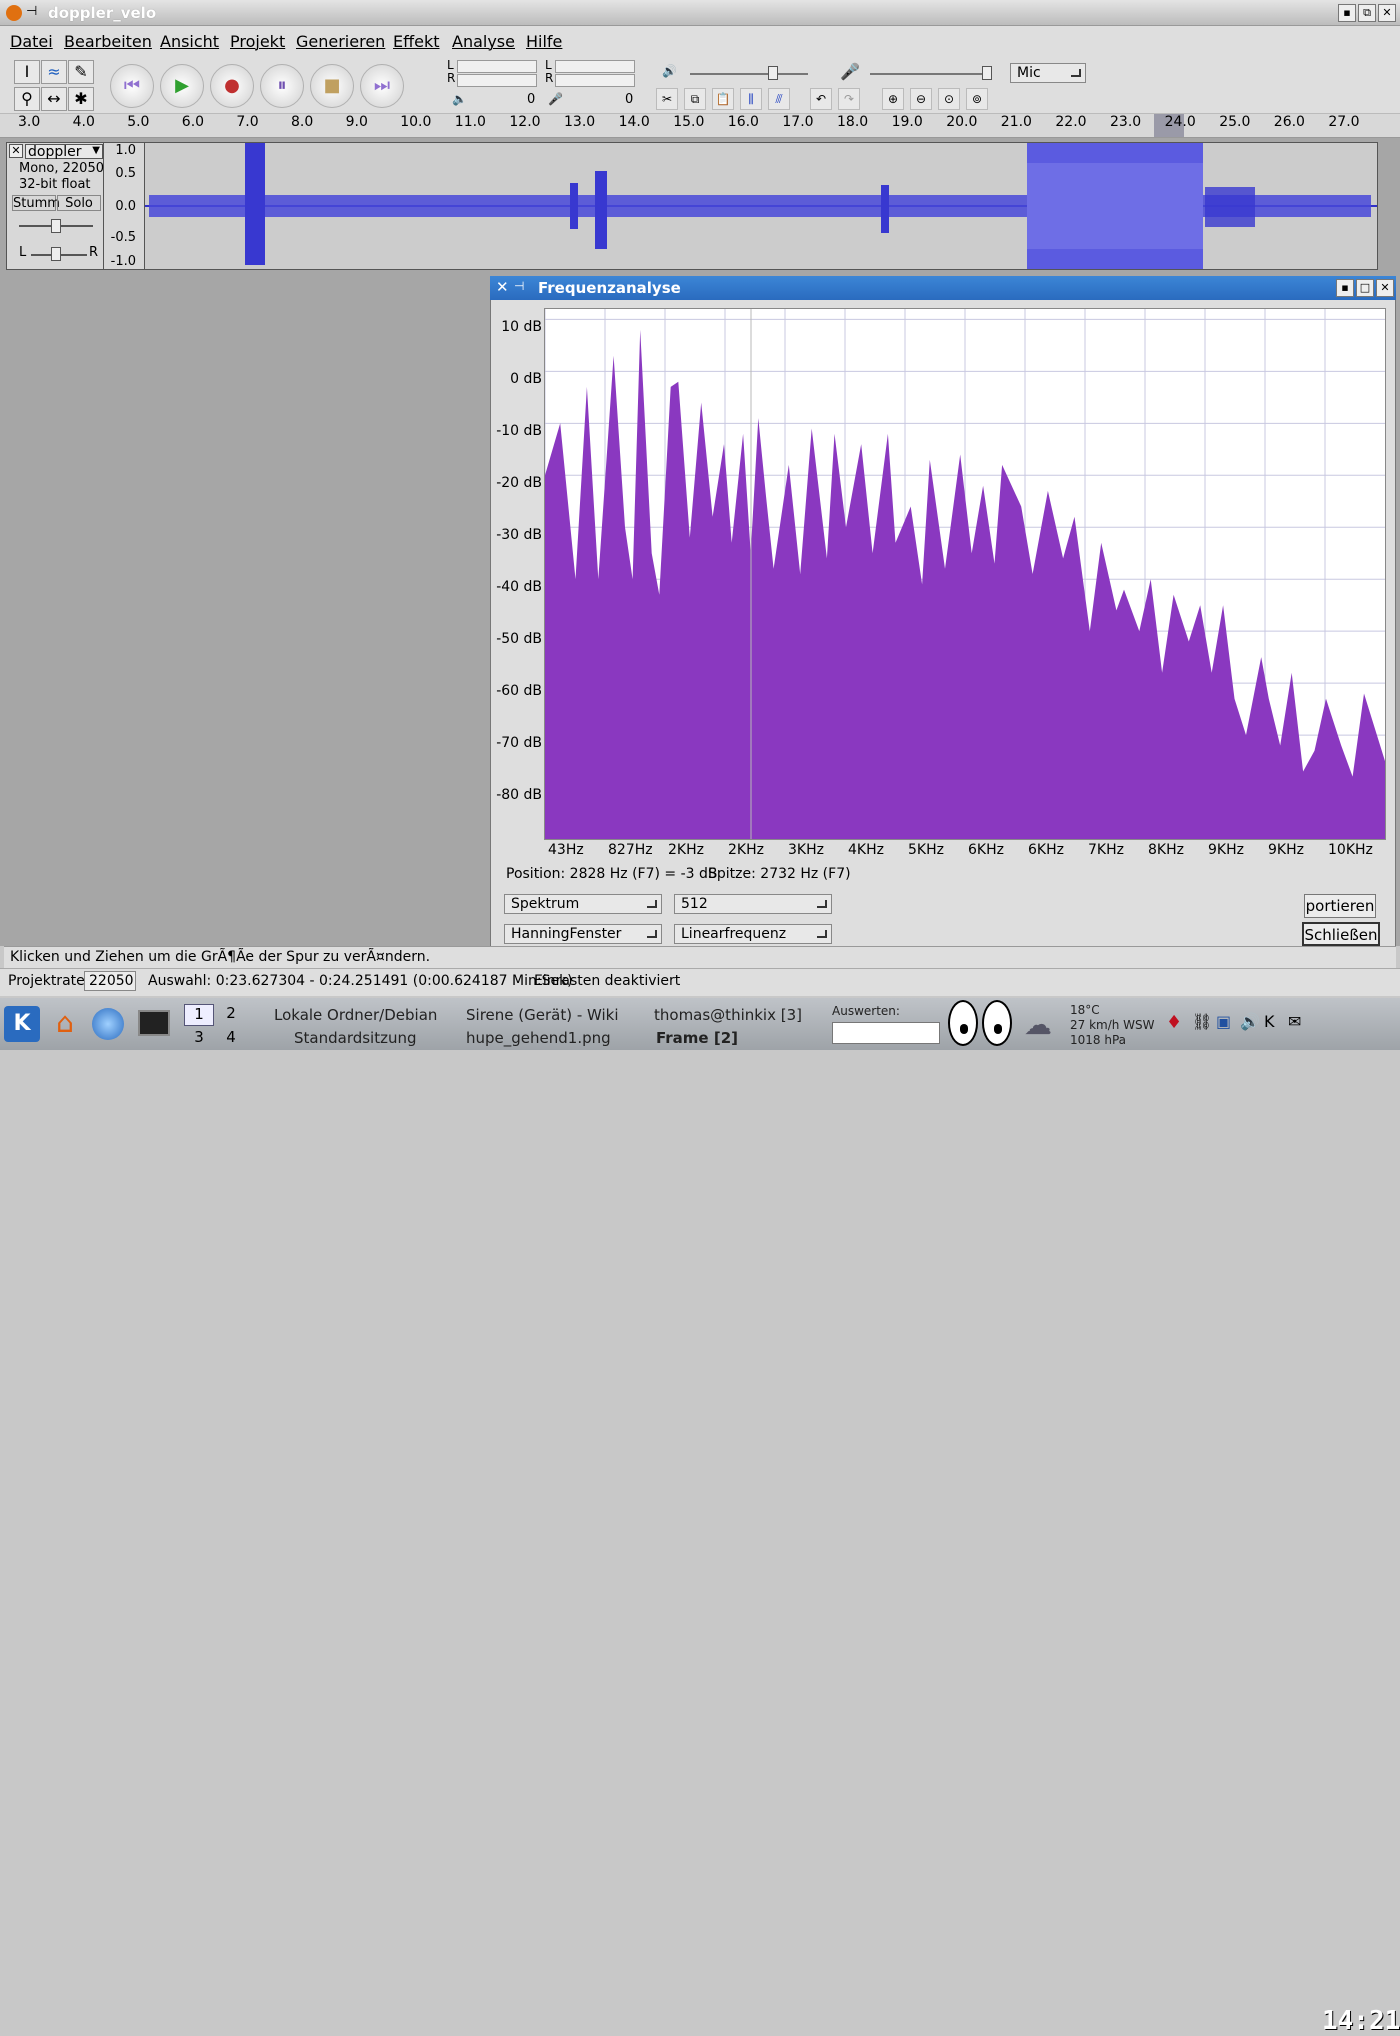  What do you see at coordinates (893, 99) in the screenshot?
I see `zoom-in-icon: ⊕` at bounding box center [893, 99].